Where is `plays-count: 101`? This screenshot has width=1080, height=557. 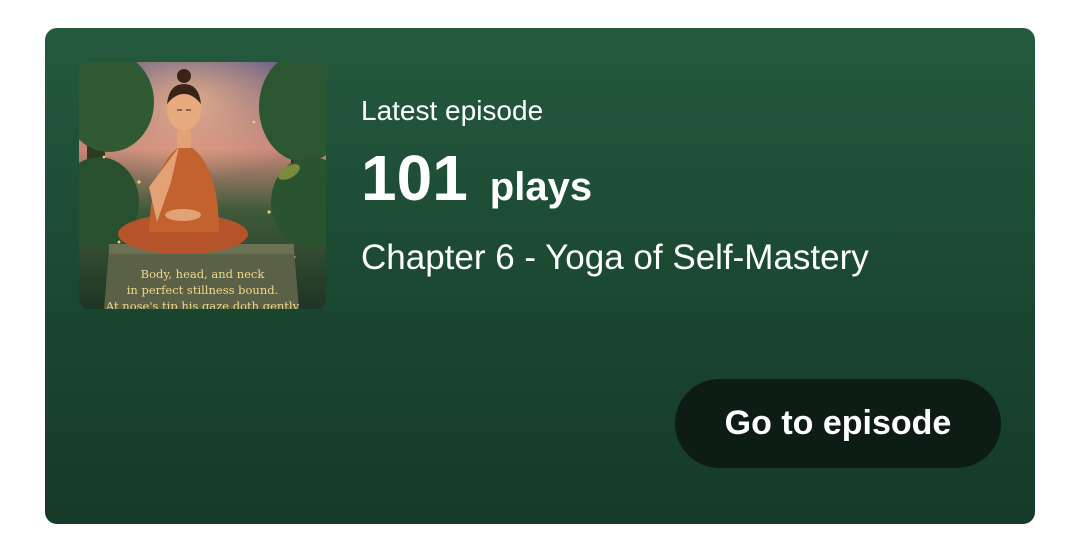 plays-count: 101 is located at coordinates (414, 178).